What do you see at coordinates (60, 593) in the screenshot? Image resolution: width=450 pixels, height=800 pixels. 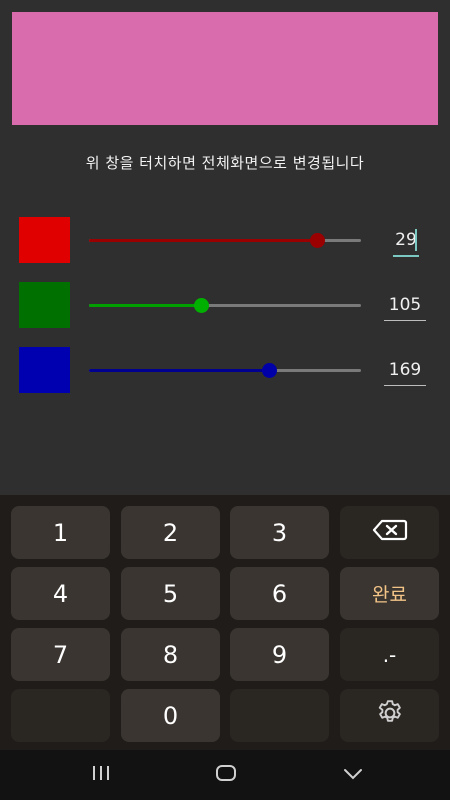 I see `key-4: 4` at bounding box center [60, 593].